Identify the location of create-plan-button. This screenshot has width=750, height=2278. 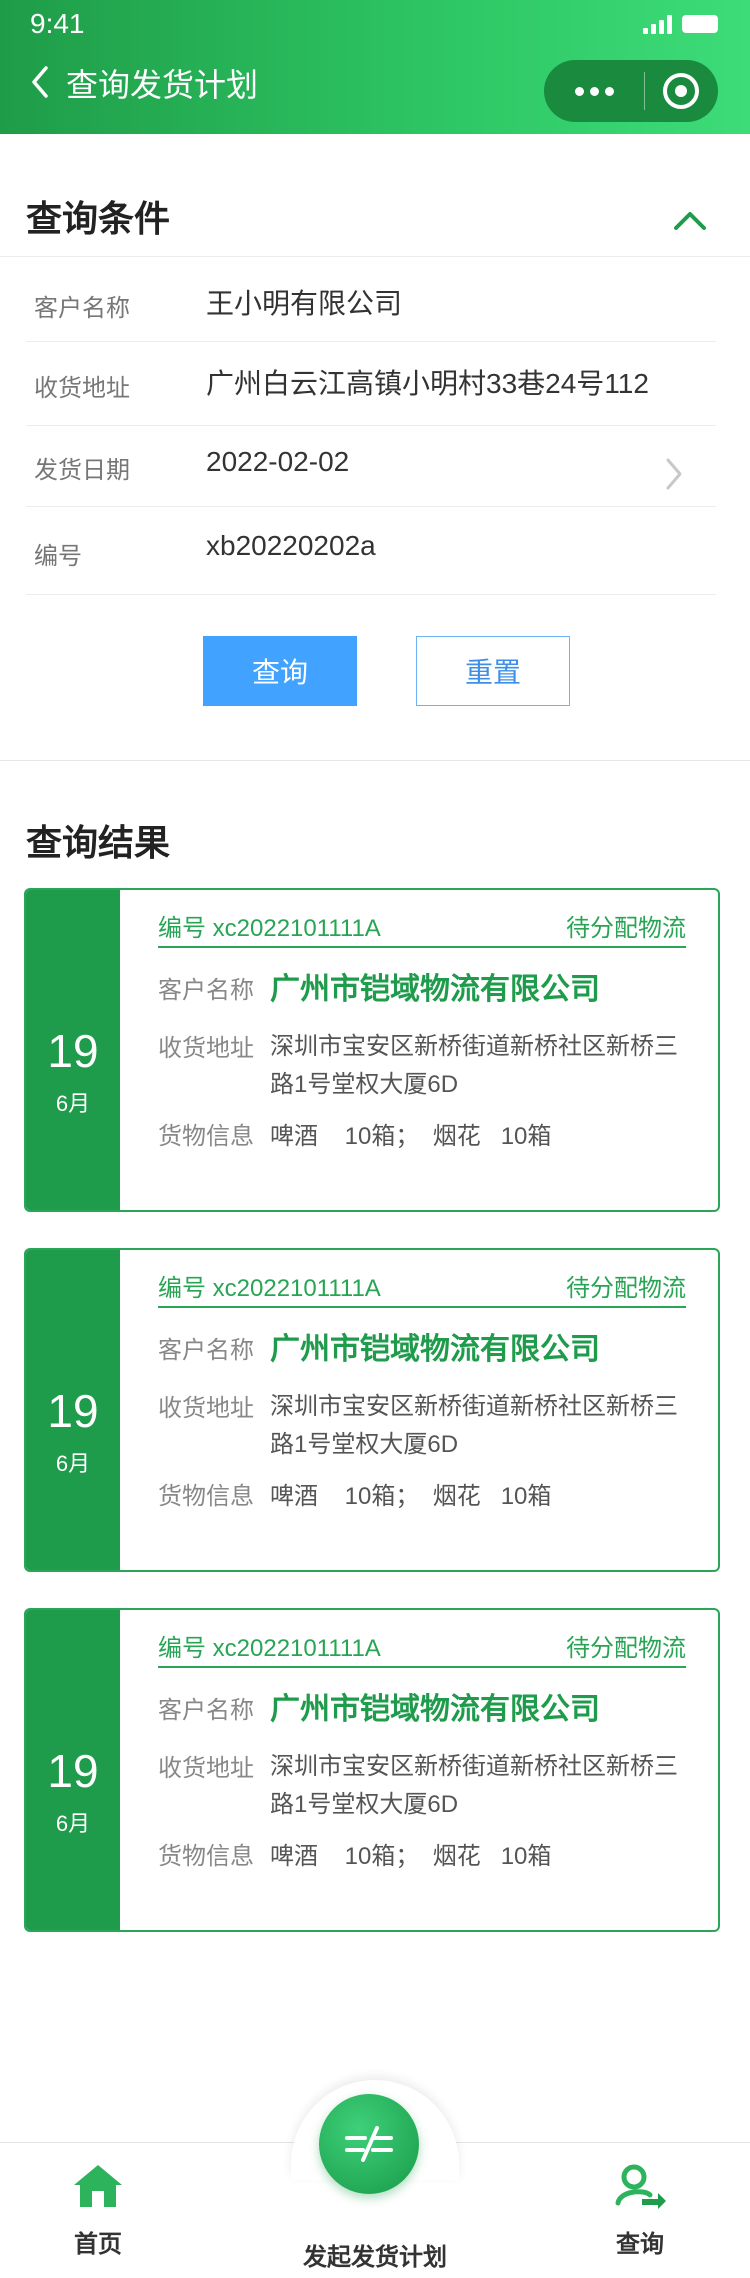
(369, 2144).